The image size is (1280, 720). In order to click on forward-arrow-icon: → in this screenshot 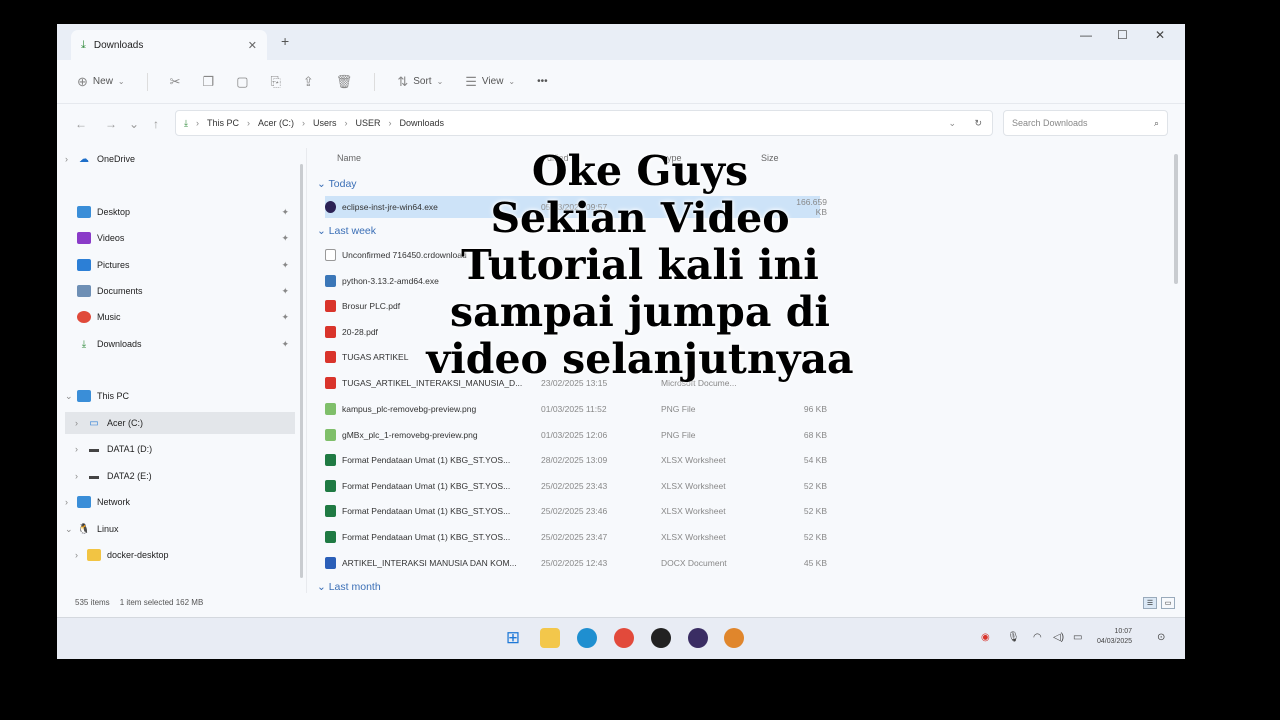, I will do `click(111, 124)`.